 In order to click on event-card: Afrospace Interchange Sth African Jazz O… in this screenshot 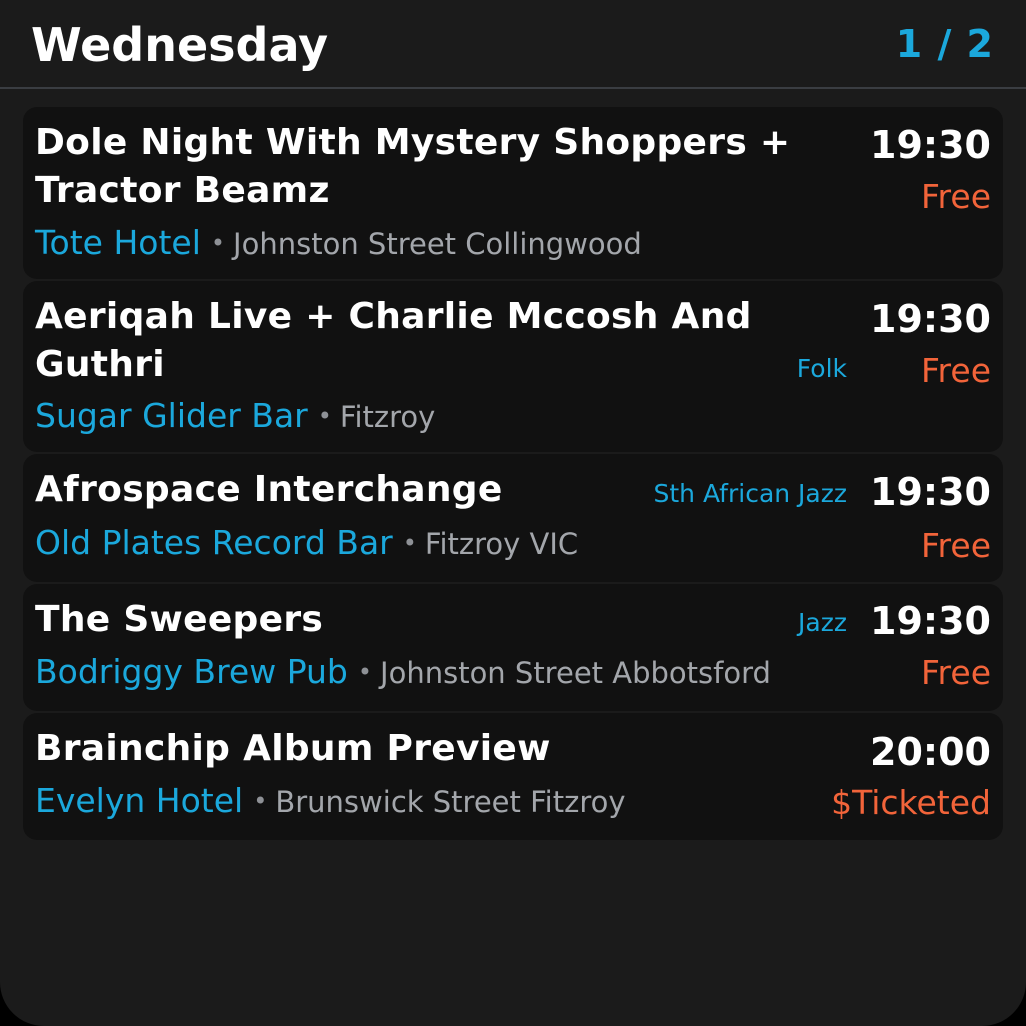, I will do `click(513, 518)`.